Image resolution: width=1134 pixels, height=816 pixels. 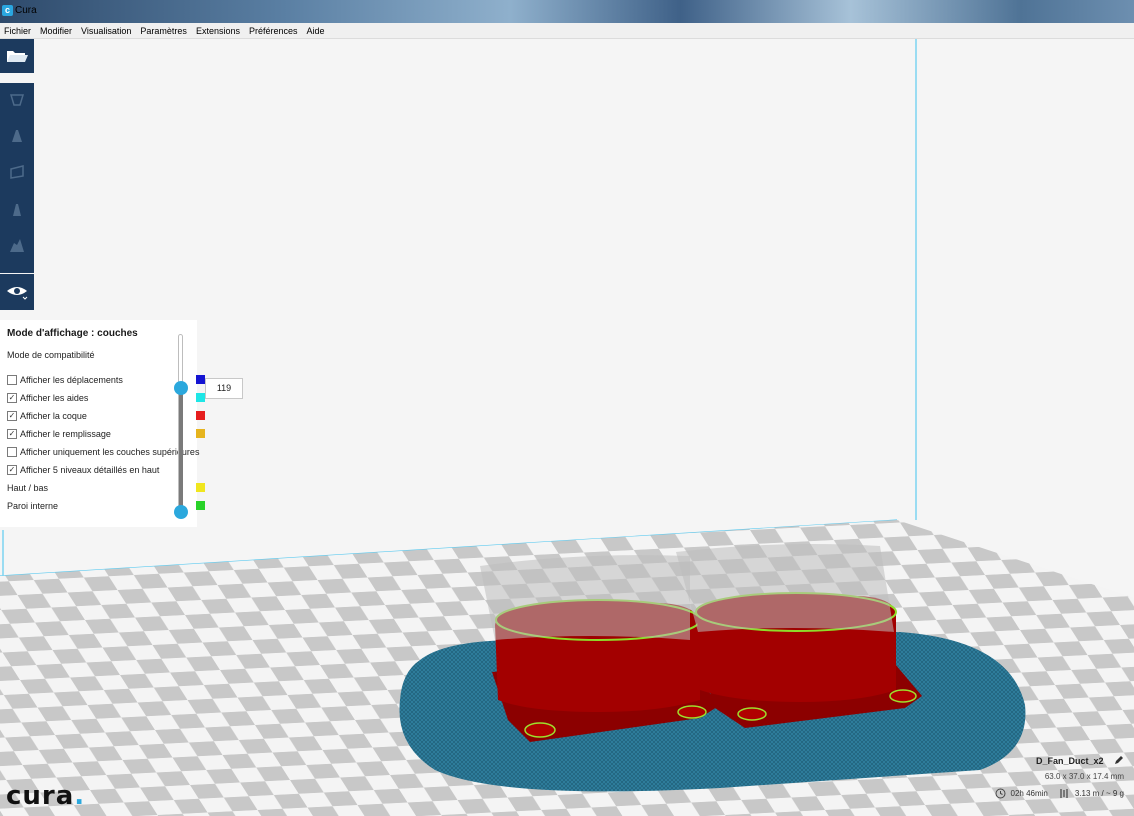 I want to click on inner-wall-color-swatch, so click(x=200, y=505).